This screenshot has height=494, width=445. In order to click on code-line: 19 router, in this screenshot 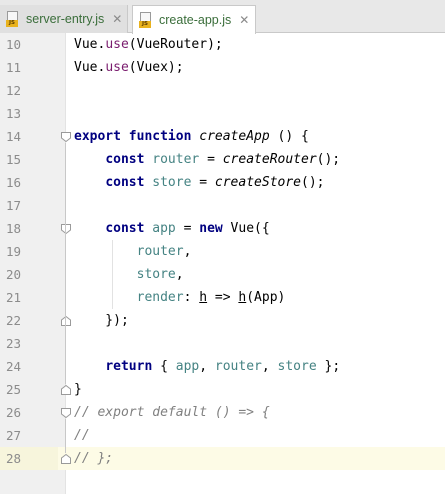, I will do `click(222, 251)`.